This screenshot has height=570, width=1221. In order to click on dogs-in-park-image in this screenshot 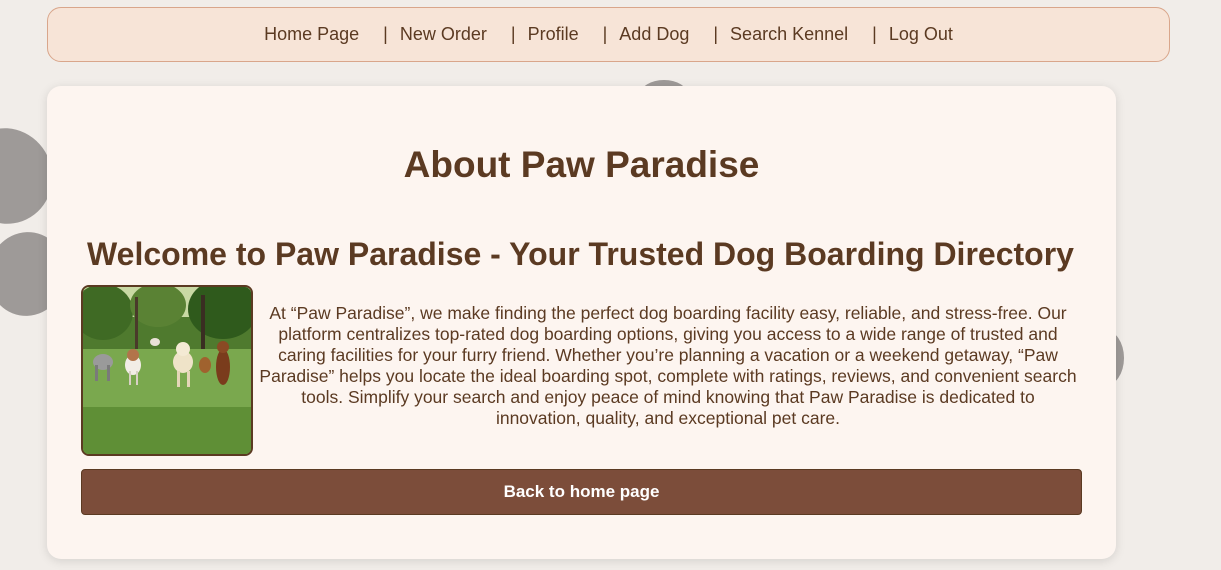, I will do `click(167, 370)`.